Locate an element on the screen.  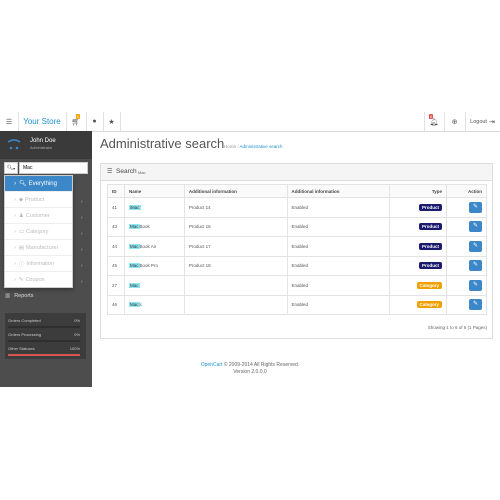
folder-icon: ▭ is located at coordinates (21, 231).